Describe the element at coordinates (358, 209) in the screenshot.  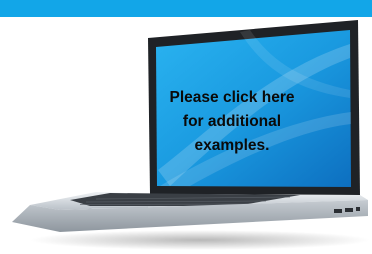
I see `power-port` at that location.